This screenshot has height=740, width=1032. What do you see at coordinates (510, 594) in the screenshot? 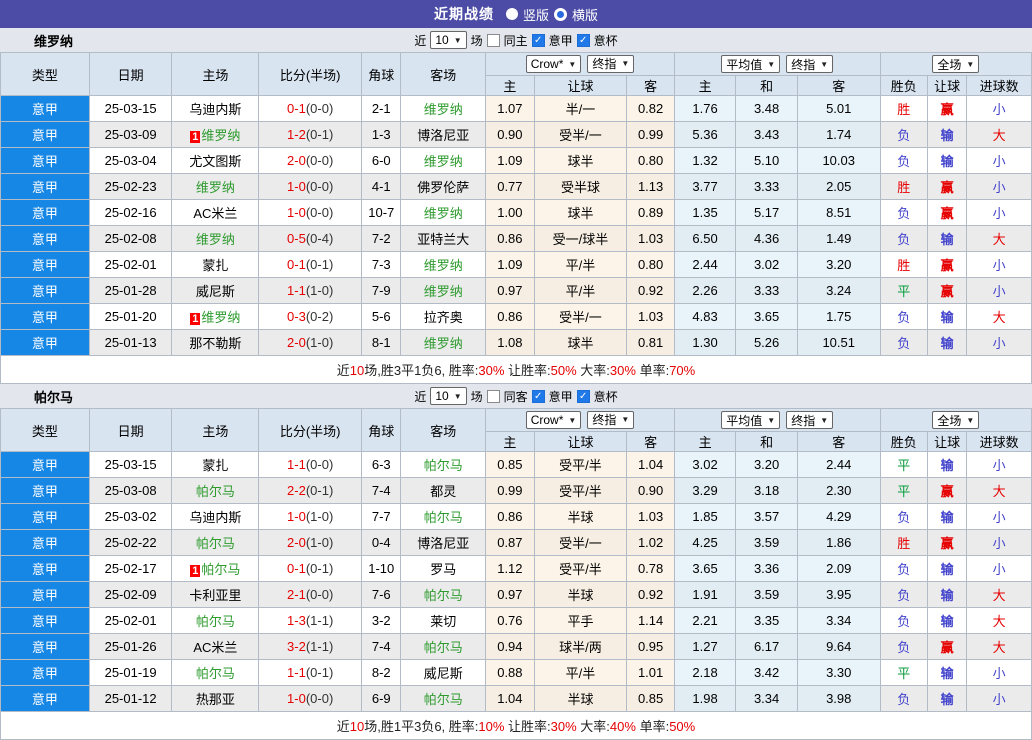
I see `odds-home-cell: 0.97` at bounding box center [510, 594].